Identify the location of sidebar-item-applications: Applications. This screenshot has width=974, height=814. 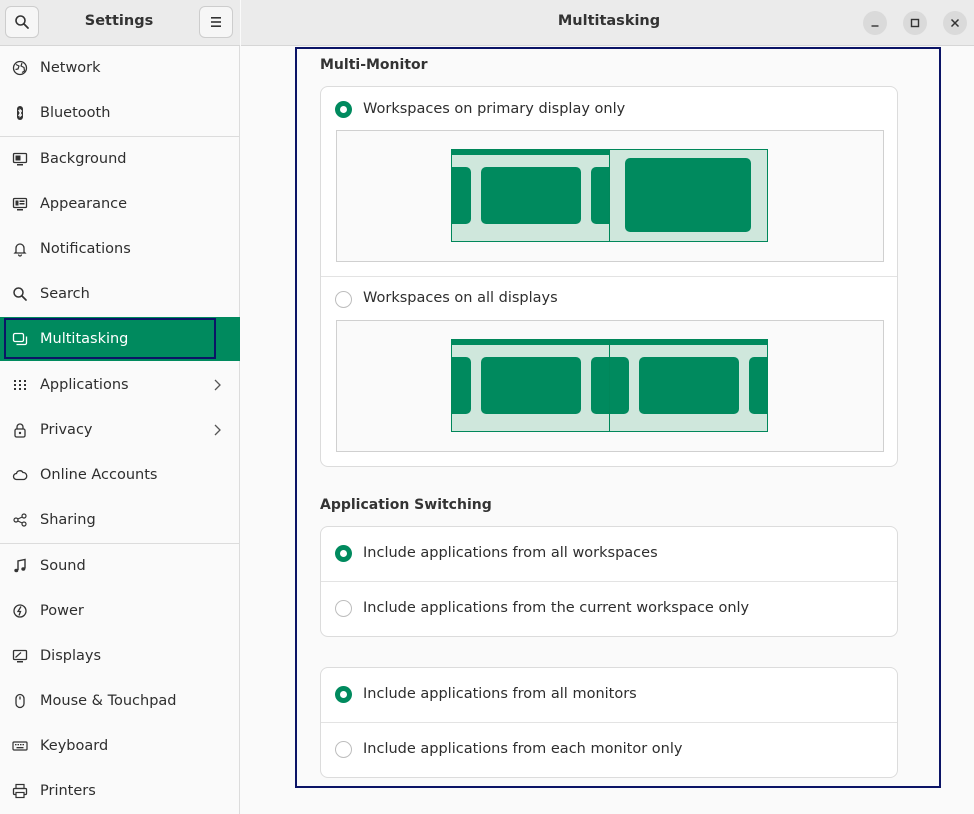
(120, 385).